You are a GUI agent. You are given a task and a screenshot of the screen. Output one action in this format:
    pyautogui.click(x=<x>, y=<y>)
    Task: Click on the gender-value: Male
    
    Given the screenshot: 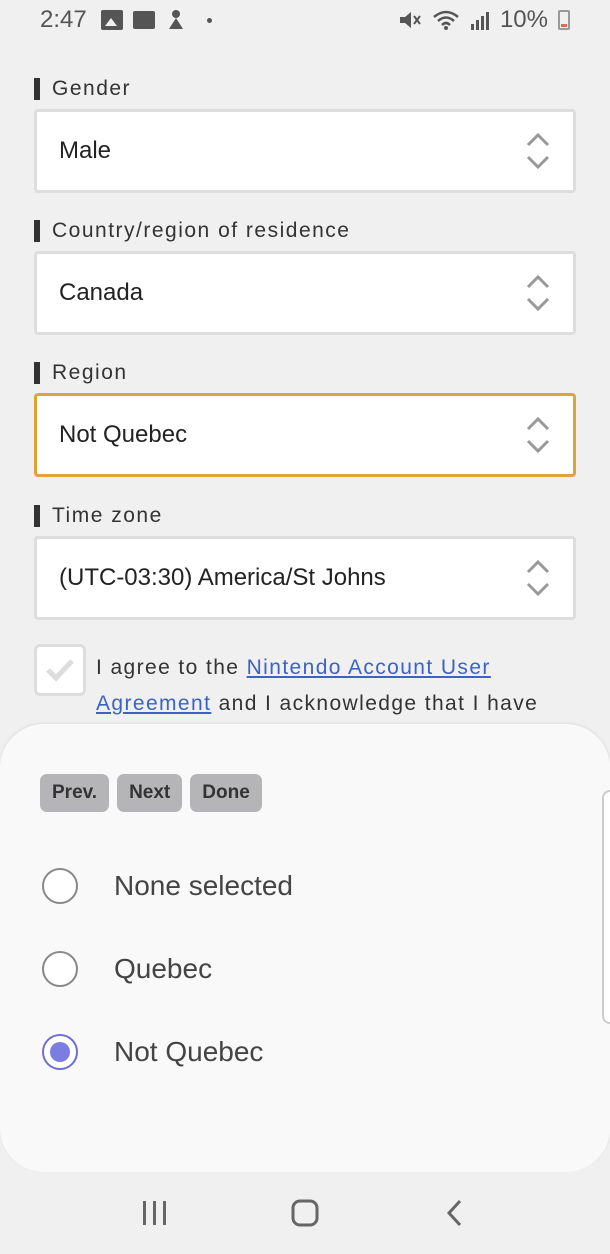 What is the action you would take?
    pyautogui.click(x=85, y=150)
    